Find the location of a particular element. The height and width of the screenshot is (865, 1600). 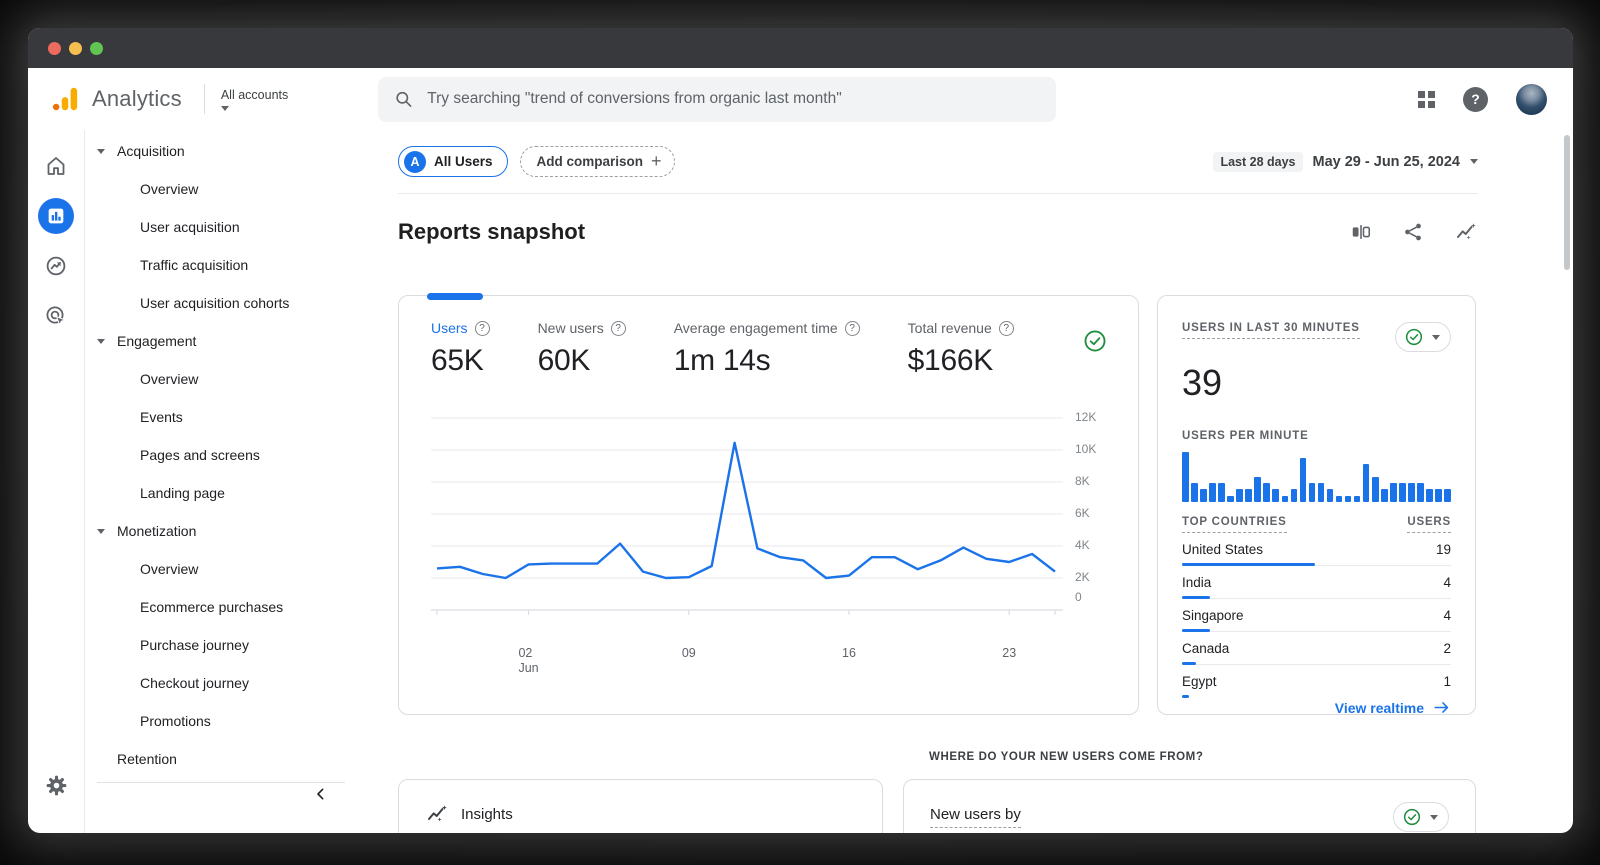

rail-item-advertising is located at coordinates (56, 316).